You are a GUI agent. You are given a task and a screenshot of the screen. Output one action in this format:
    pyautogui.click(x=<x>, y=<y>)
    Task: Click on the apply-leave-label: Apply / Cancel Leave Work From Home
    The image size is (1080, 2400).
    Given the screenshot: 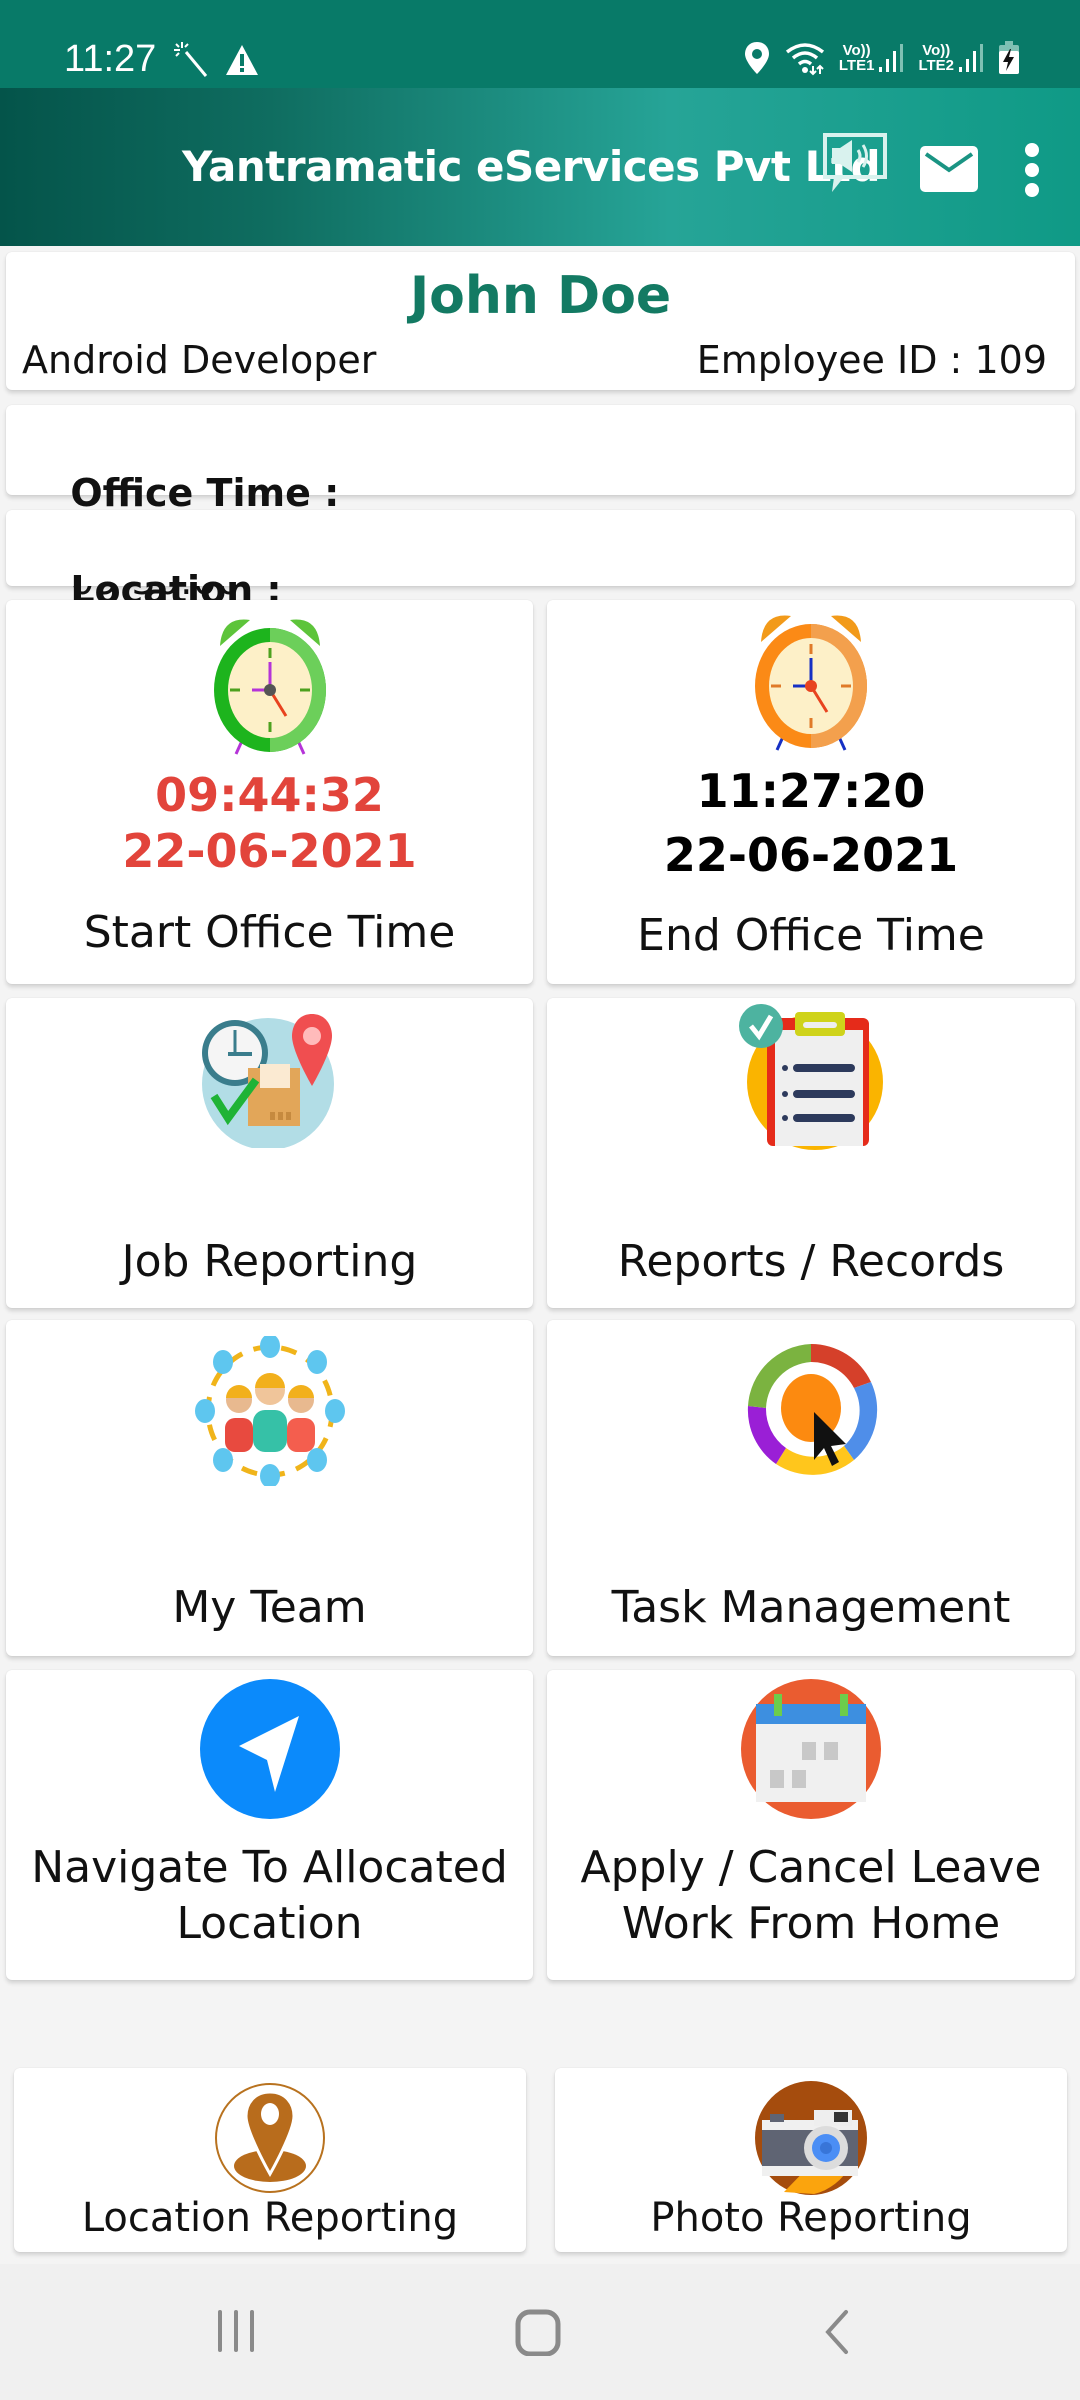 What is the action you would take?
    pyautogui.click(x=811, y=1895)
    